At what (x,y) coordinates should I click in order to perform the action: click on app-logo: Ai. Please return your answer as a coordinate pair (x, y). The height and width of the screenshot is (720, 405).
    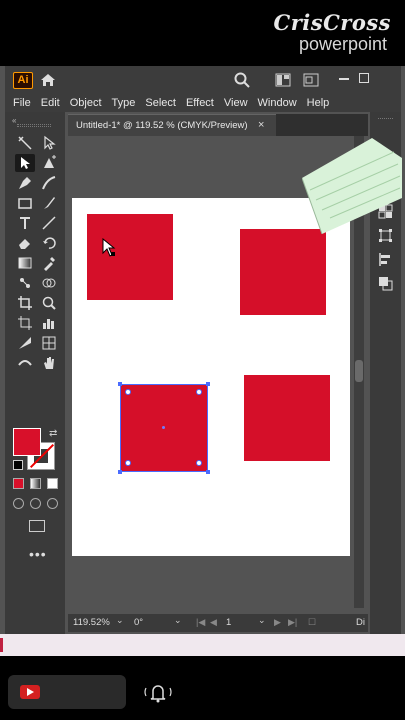
    Looking at the image, I should click on (23, 80).